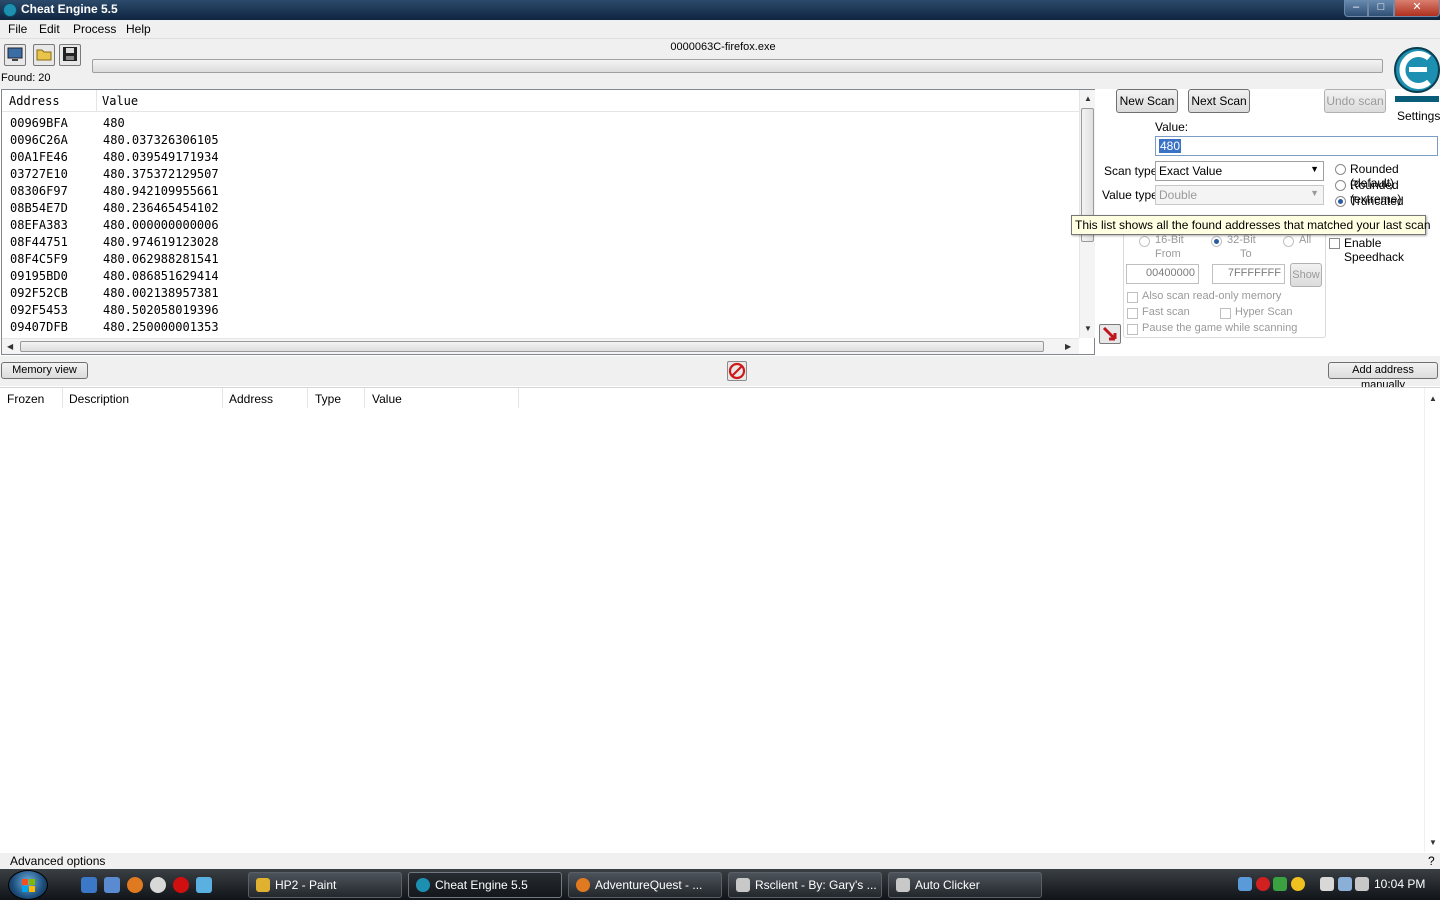 The height and width of the screenshot is (900, 1440). Describe the element at coordinates (1212, 296) in the screenshot. I see `read-only-memory-label: Also scan read-only memory` at that location.